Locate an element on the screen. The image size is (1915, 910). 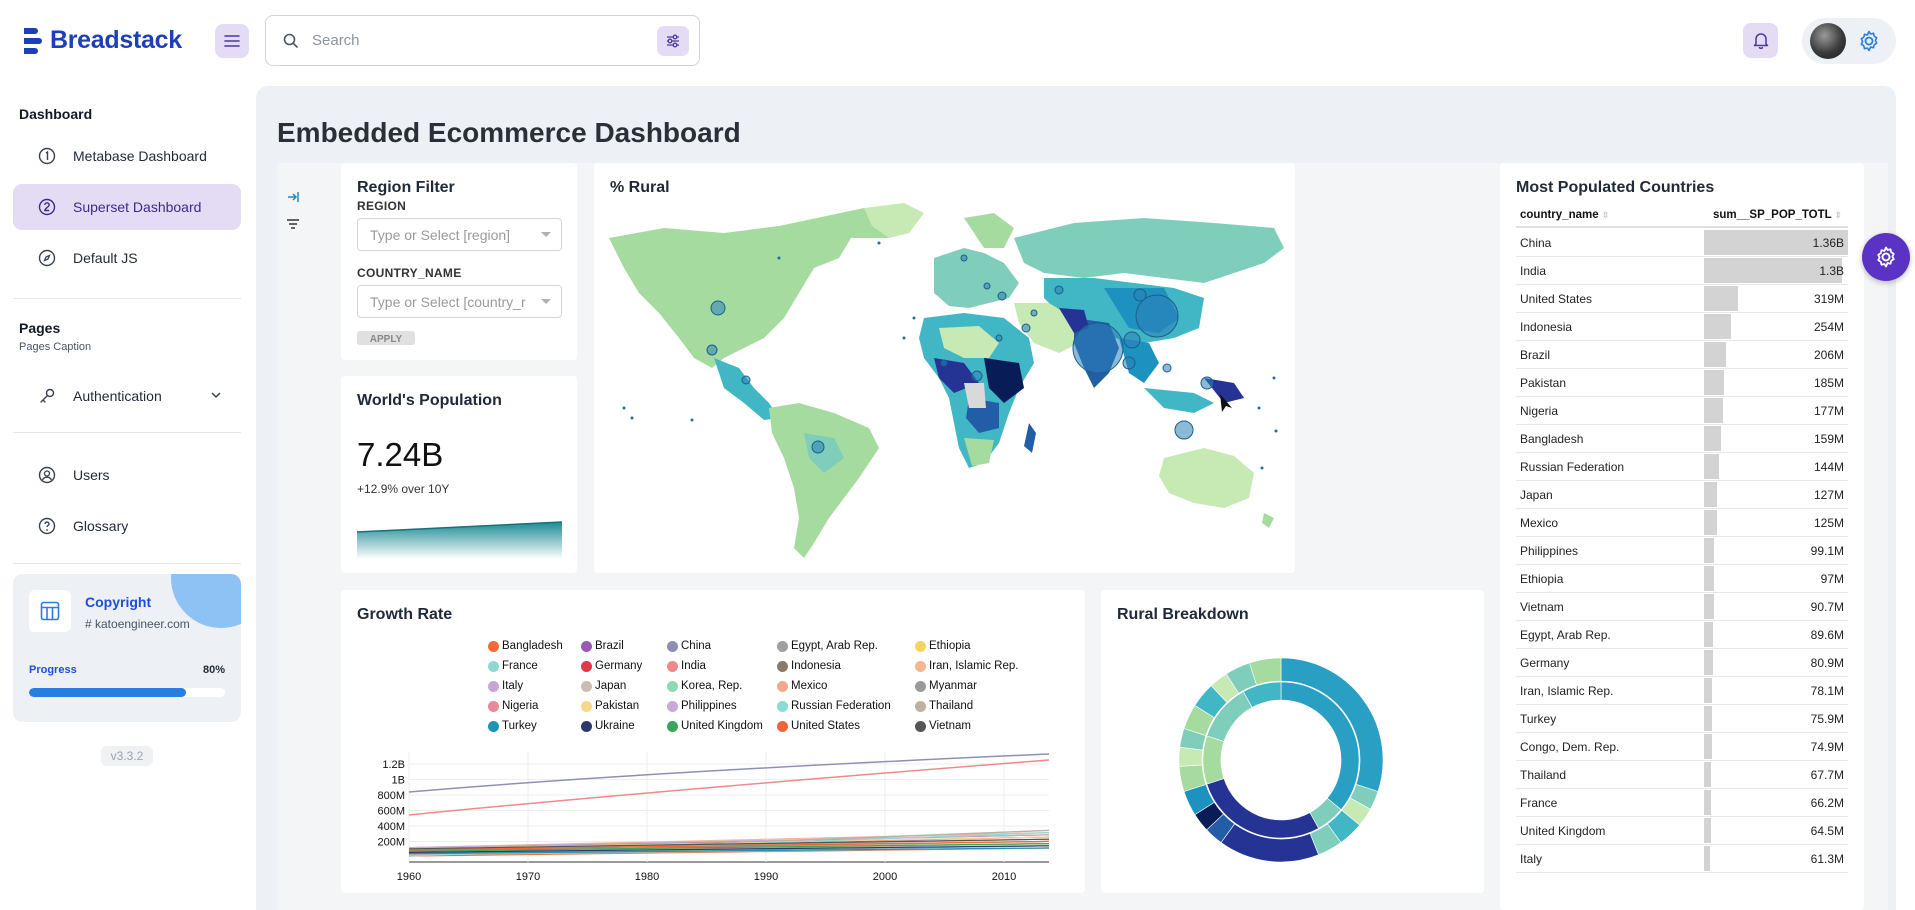
legend-item: Ethiopia is located at coordinates (943, 646).